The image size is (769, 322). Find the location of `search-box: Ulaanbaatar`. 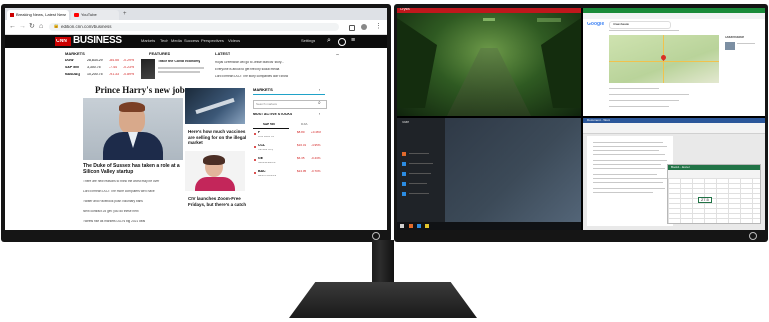

search-box: Ulaanbaatar is located at coordinates (640, 25).